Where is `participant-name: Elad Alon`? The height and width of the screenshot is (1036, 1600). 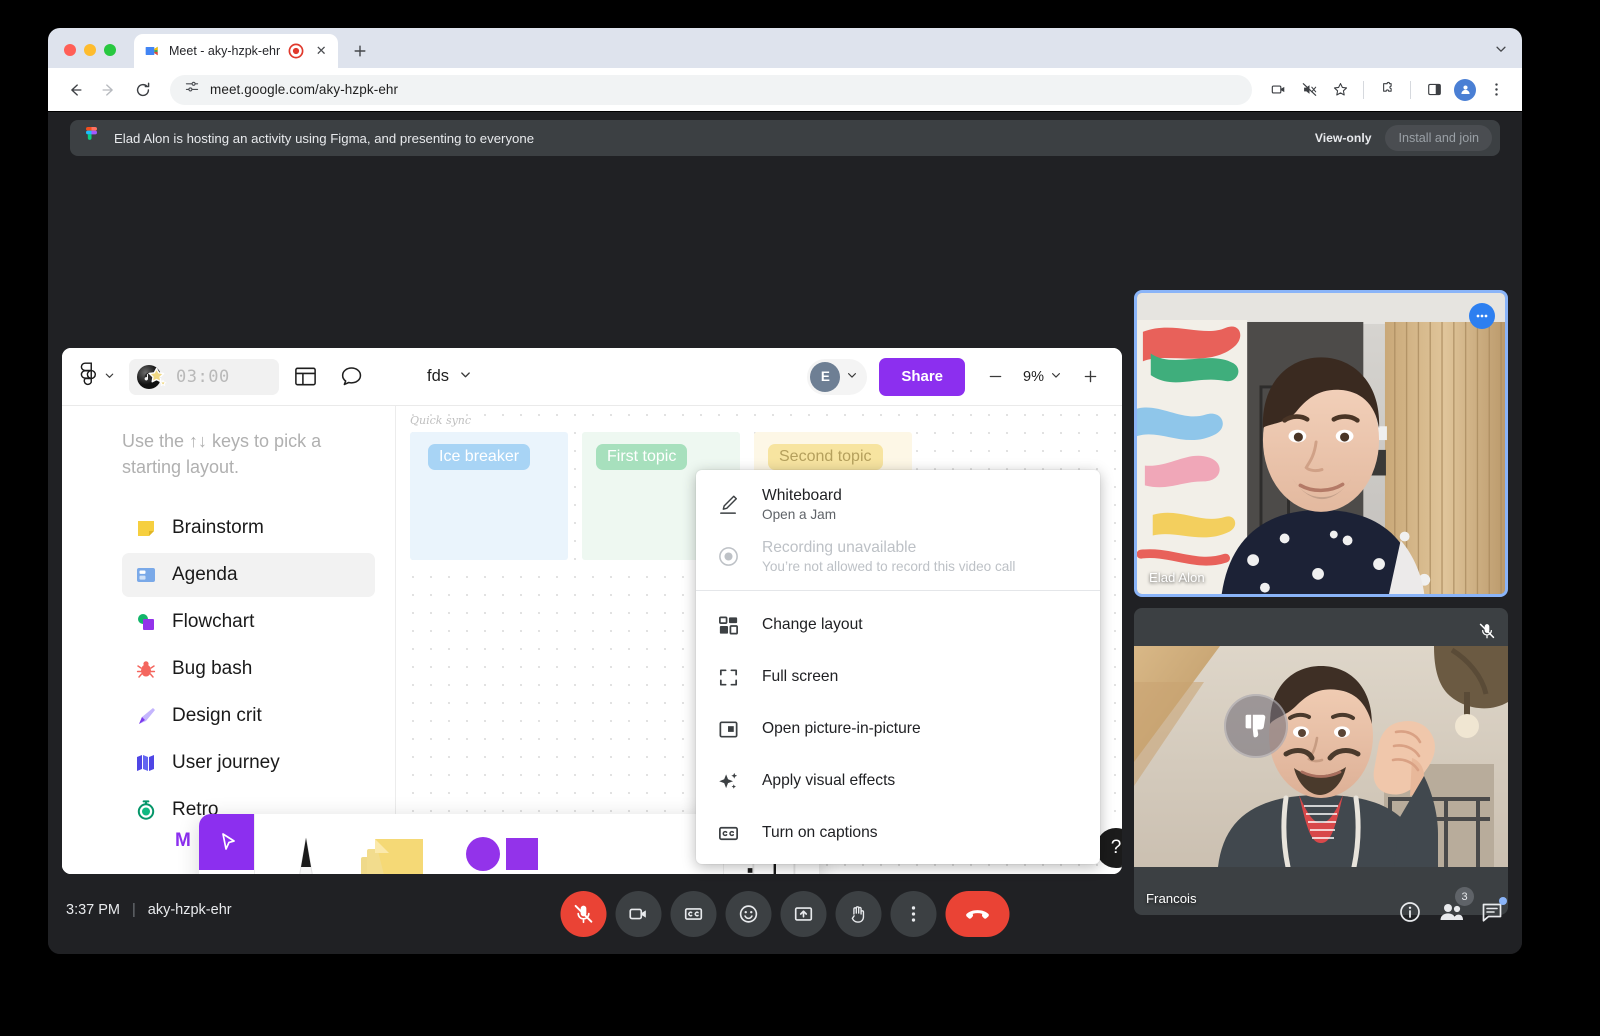 participant-name: Elad Alon is located at coordinates (1177, 577).